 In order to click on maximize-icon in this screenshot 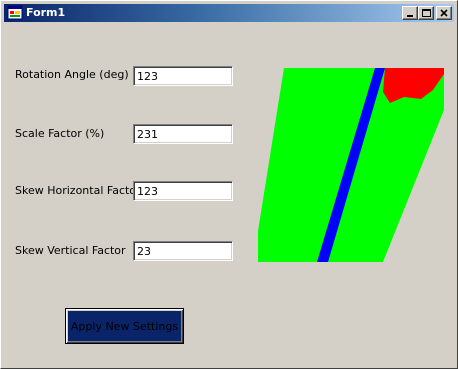, I will do `click(426, 13)`.